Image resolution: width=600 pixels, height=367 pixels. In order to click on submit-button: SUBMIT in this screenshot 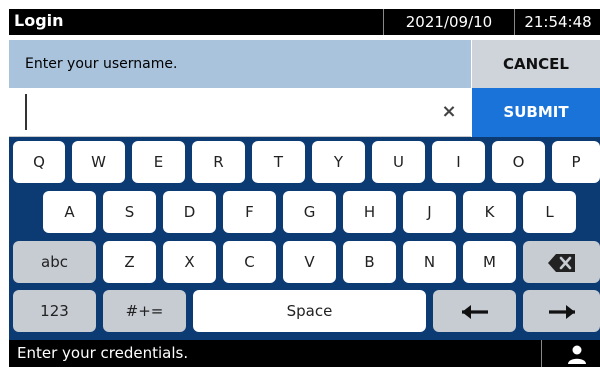, I will do `click(536, 112)`.